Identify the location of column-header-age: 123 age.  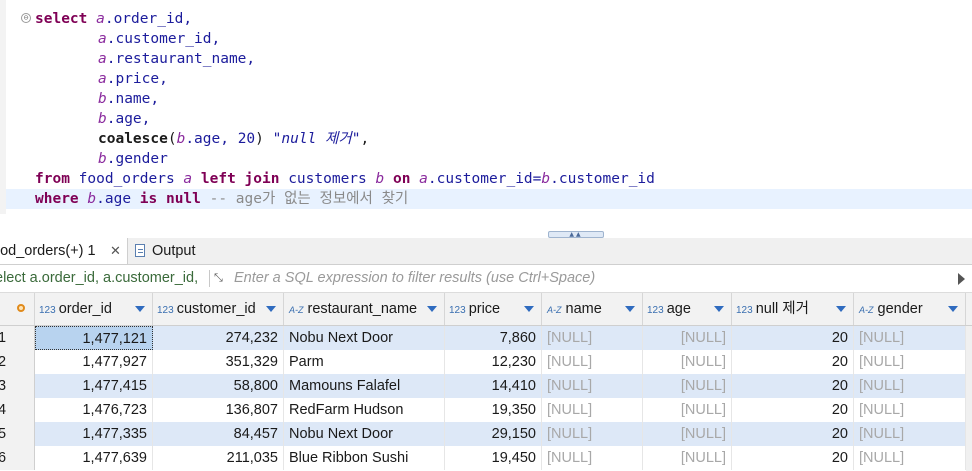
(687, 309).